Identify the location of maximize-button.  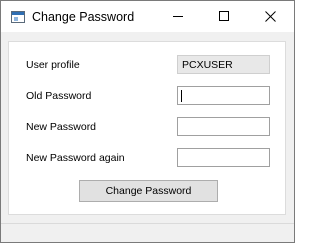
(224, 16).